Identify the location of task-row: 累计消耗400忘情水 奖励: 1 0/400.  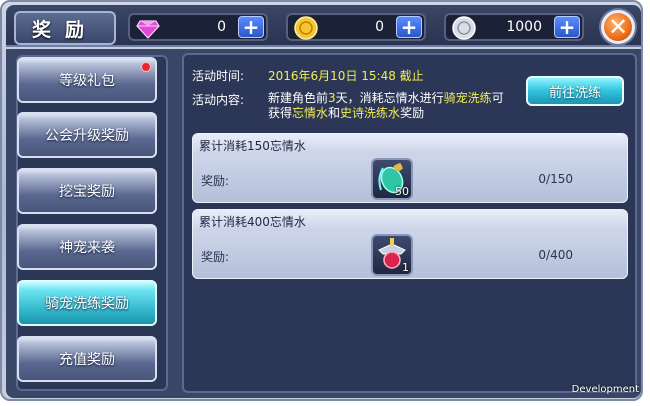
(410, 244).